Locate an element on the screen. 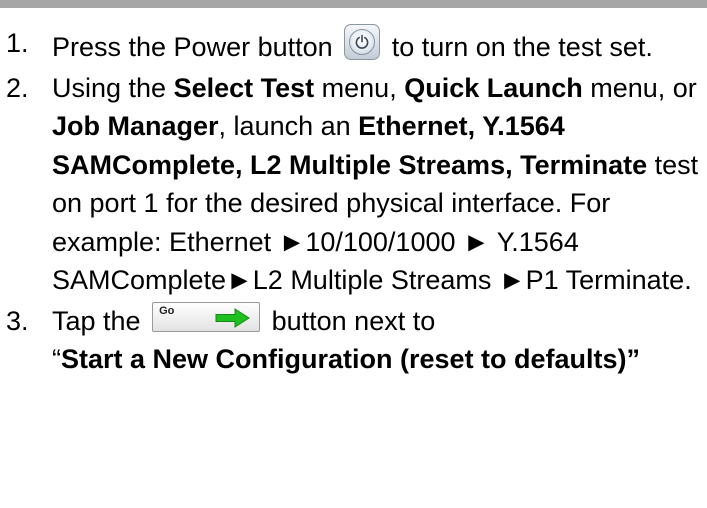 Image resolution: width=707 pixels, height=508 pixels. quote-open: “ is located at coordinates (56, 359).